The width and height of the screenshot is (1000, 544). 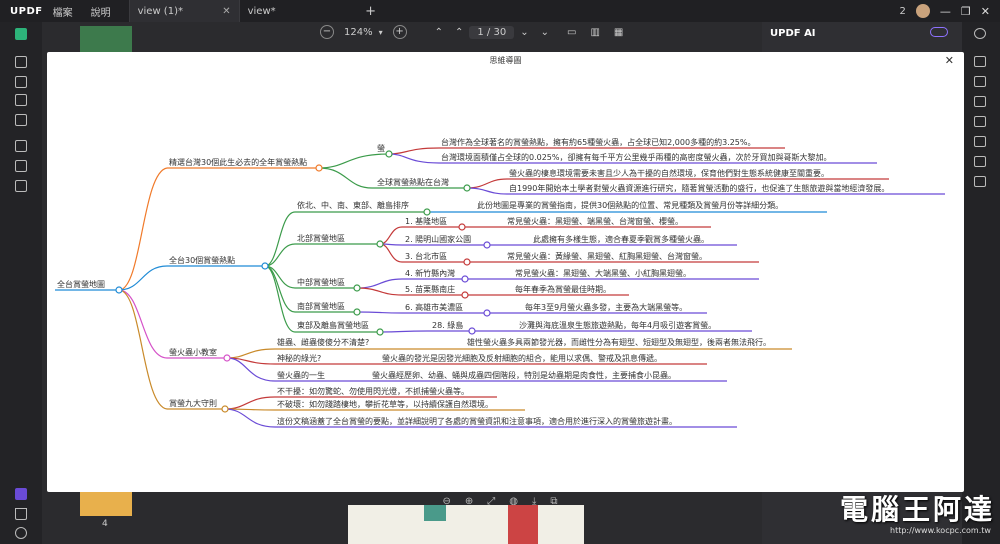 I want to click on mindmap-branch: 螢火蟲小教室, so click(x=193, y=352).